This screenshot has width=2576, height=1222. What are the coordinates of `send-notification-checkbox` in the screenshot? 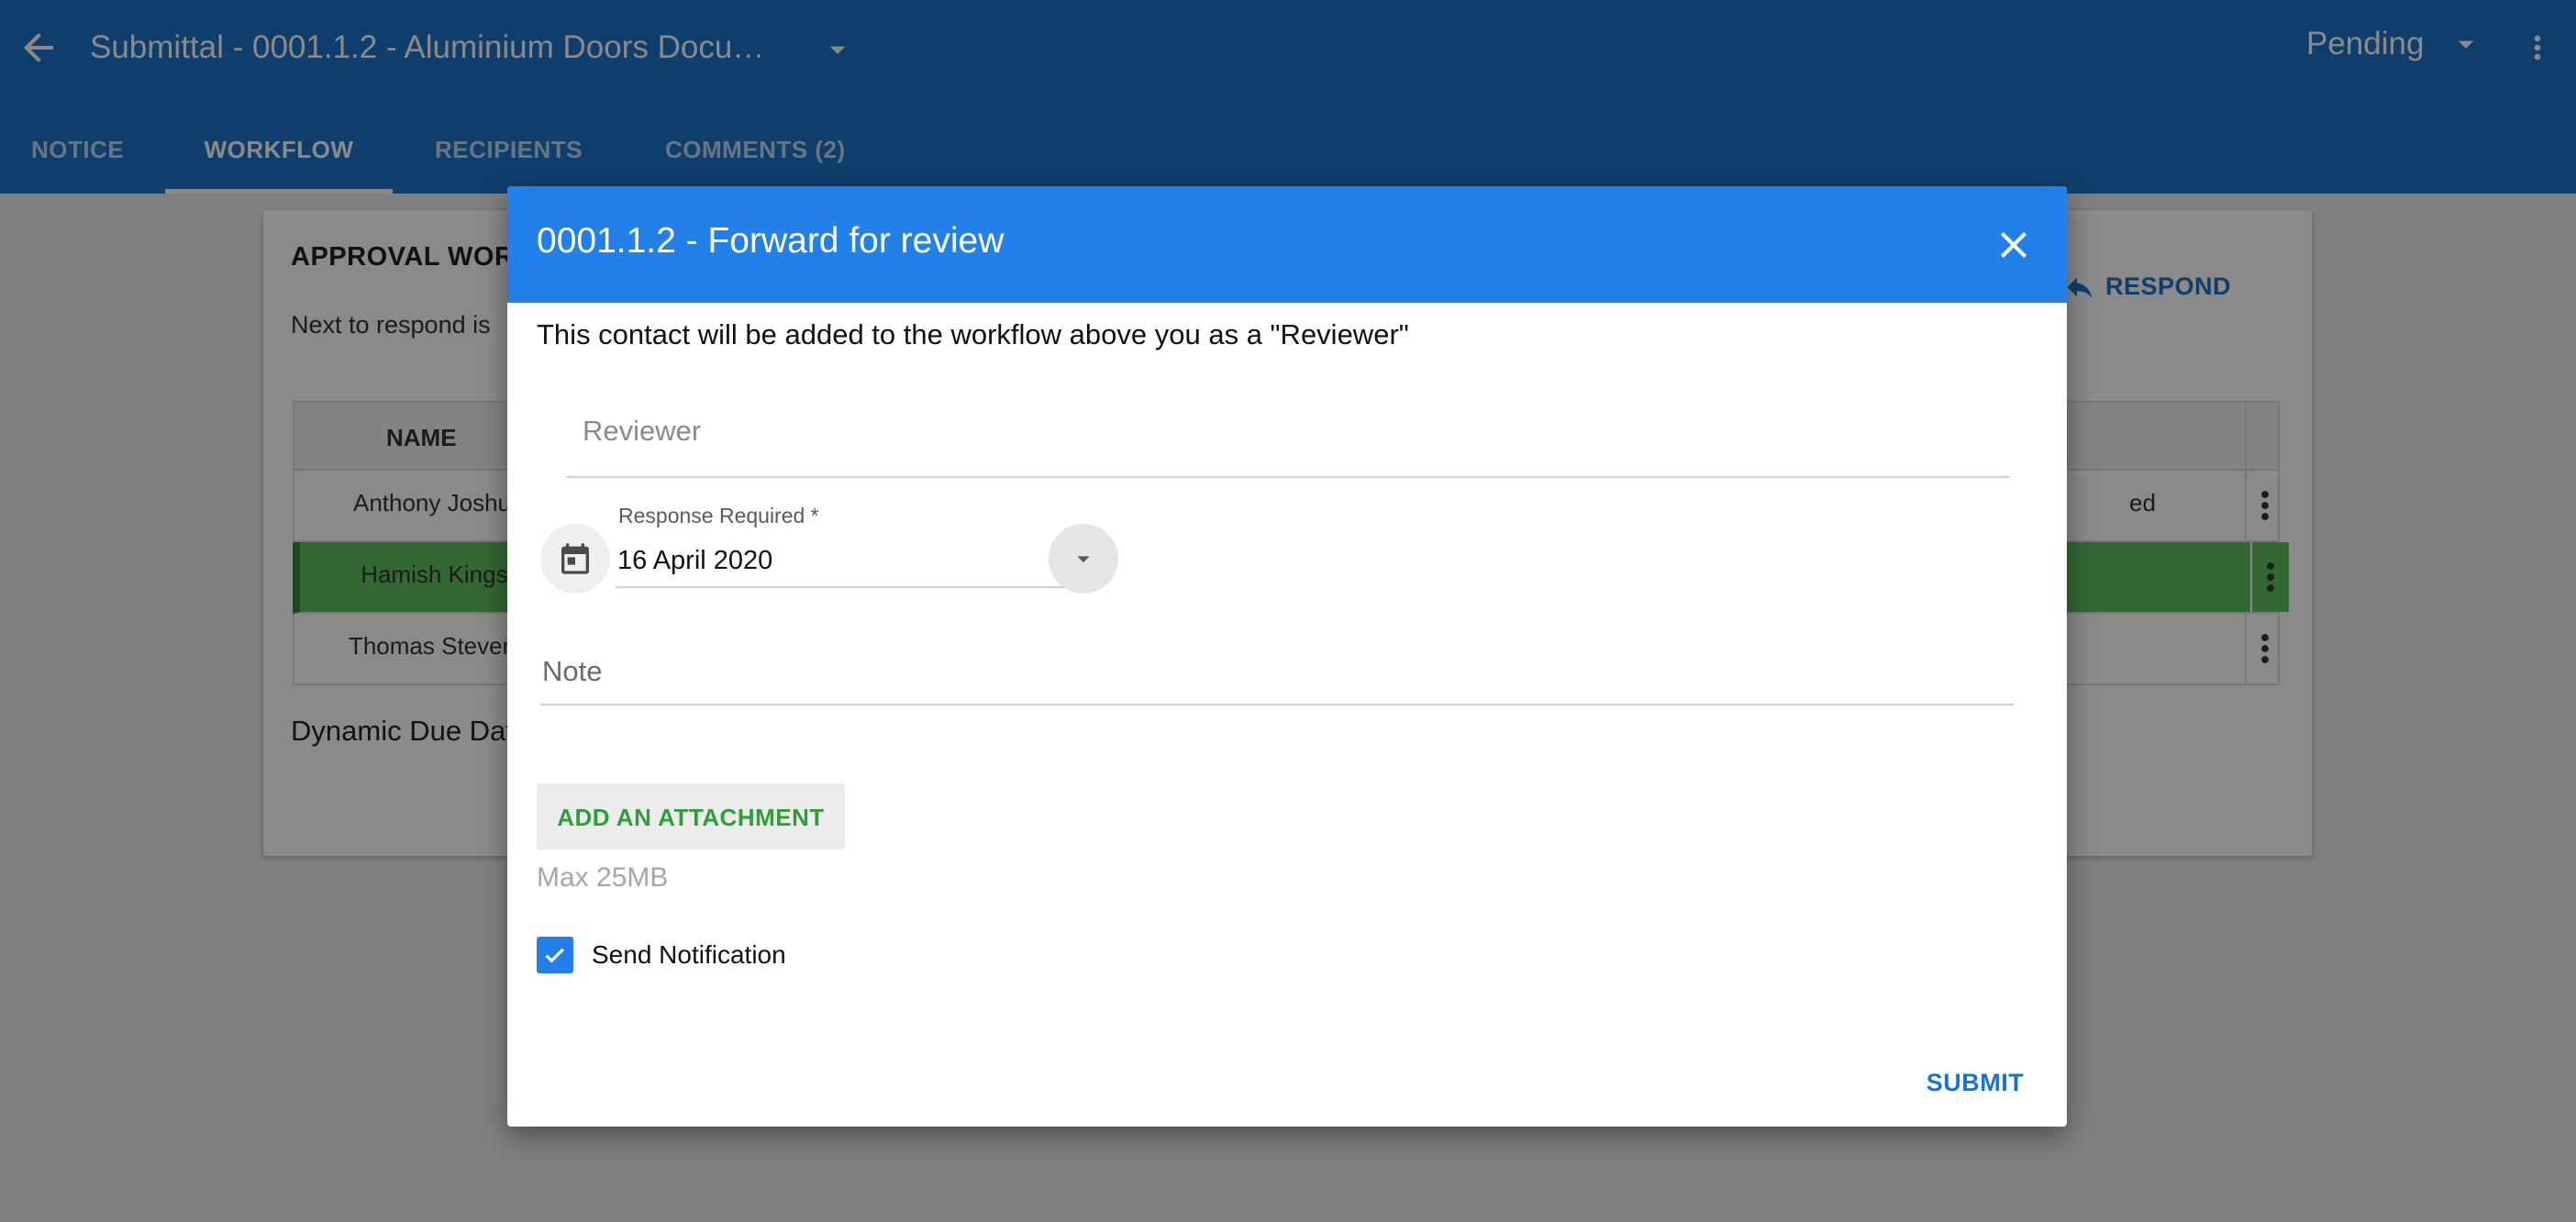 It's located at (555, 955).